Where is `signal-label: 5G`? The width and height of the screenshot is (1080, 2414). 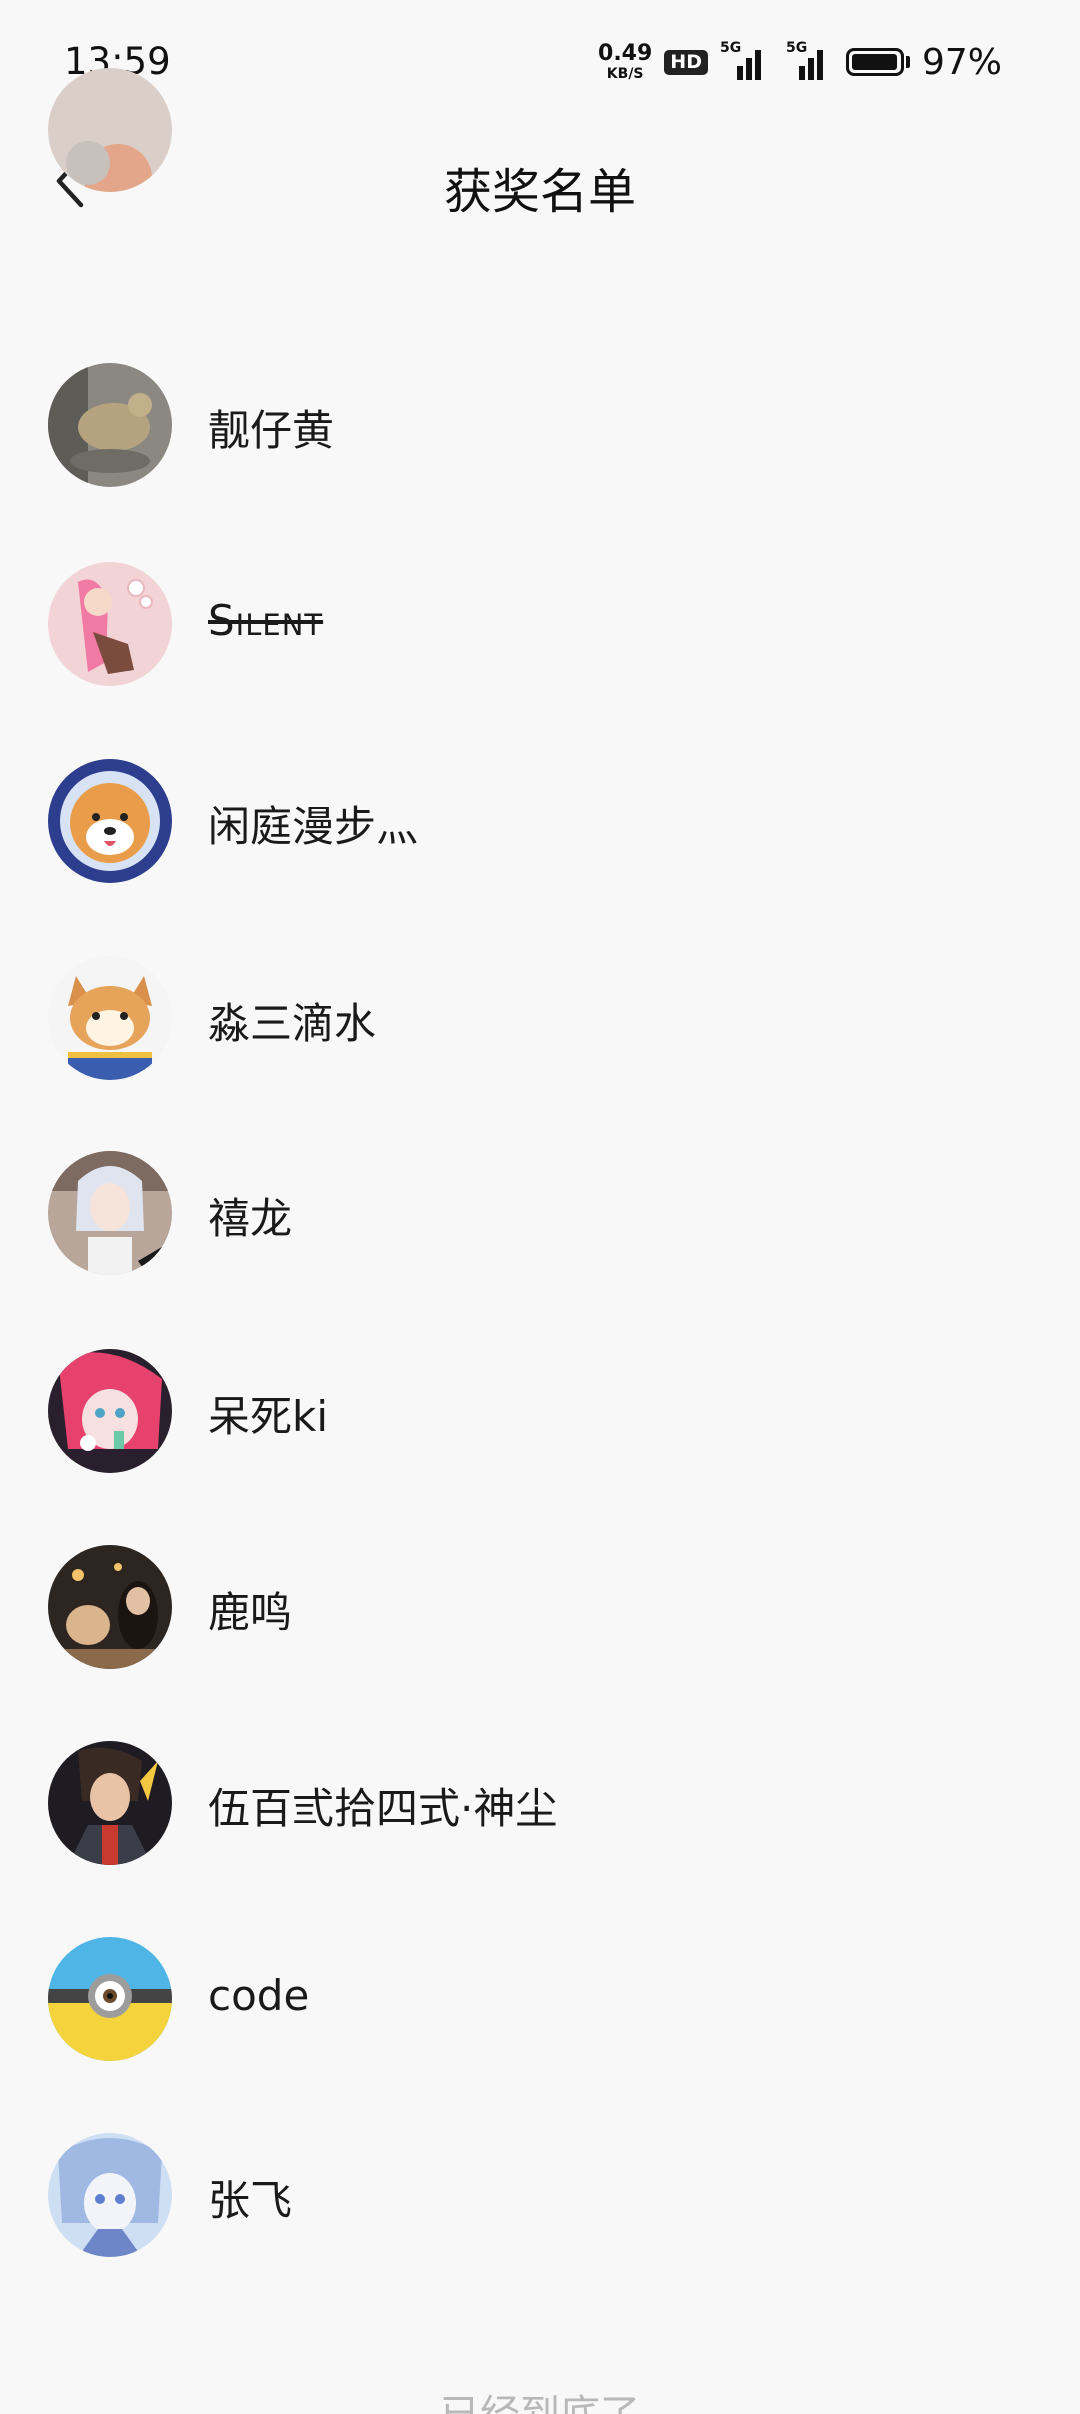 signal-label: 5G is located at coordinates (730, 48).